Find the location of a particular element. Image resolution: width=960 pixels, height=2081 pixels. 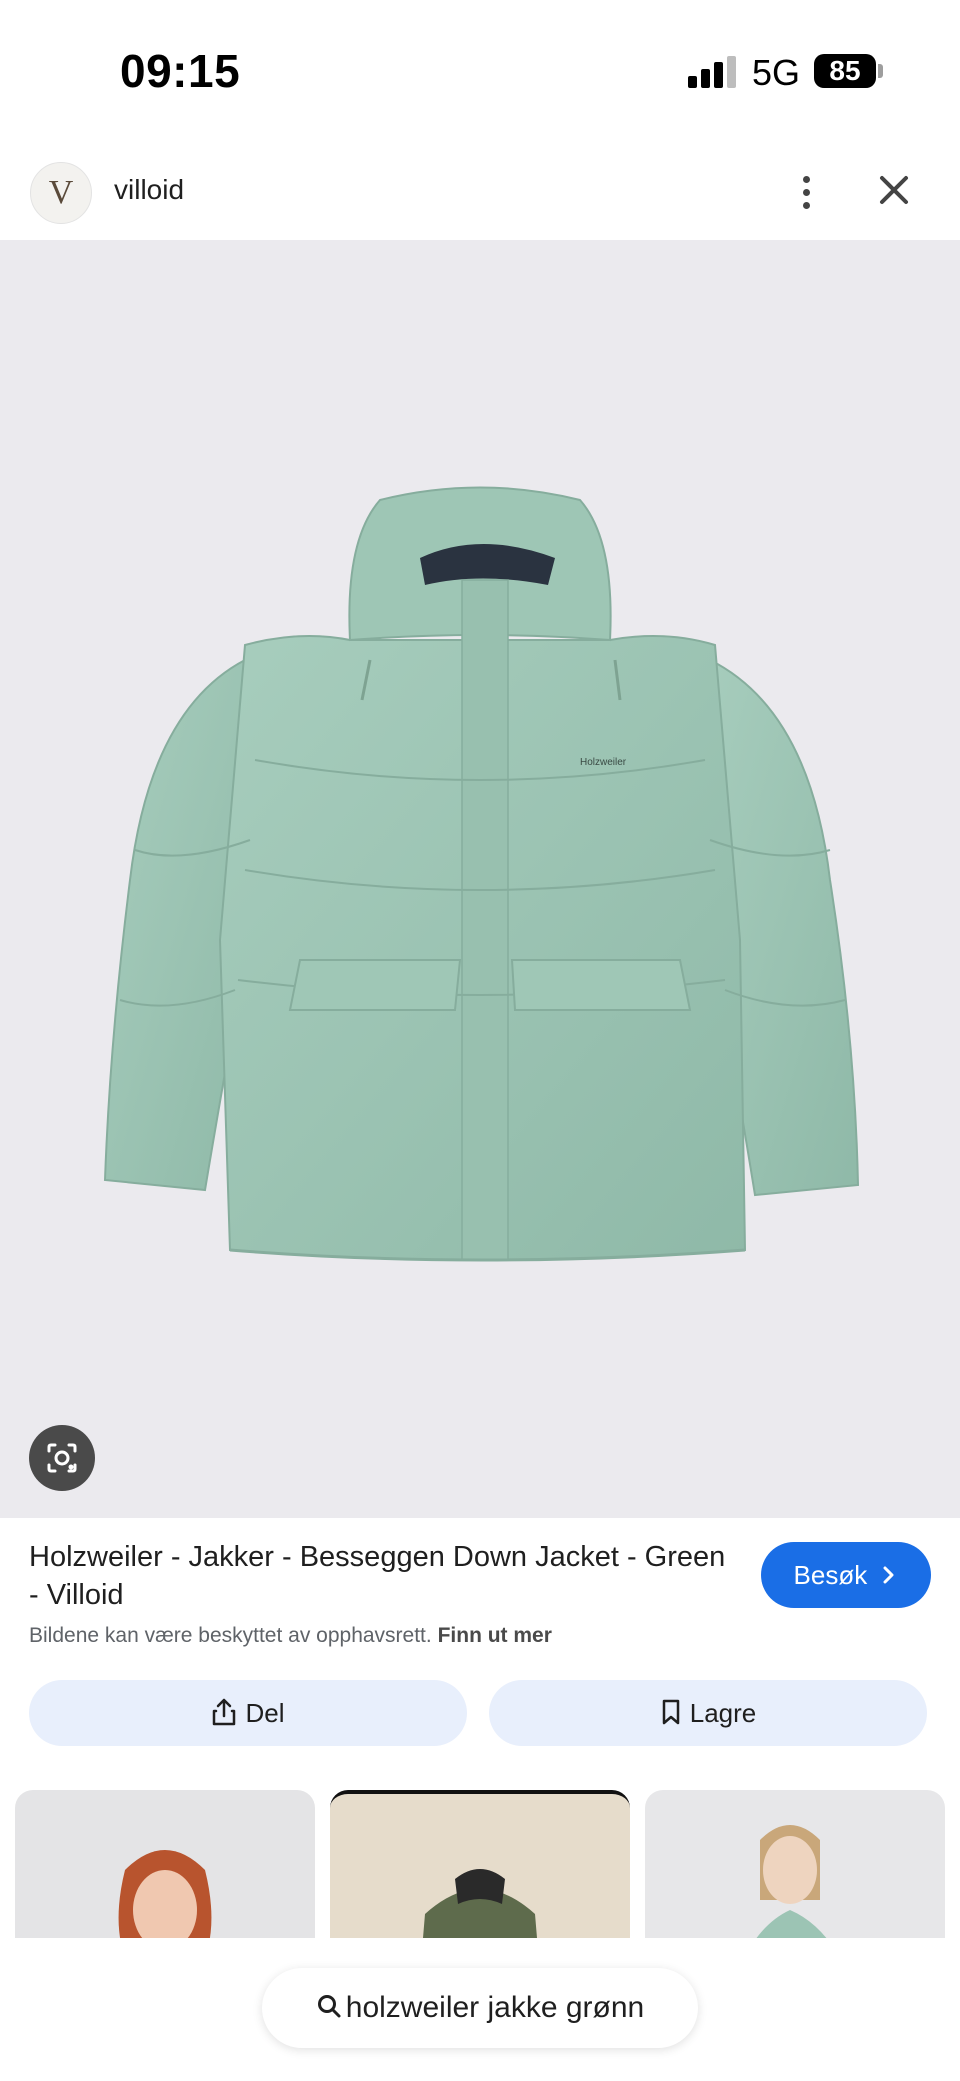

source-header: V villoid is located at coordinates (480, 195).